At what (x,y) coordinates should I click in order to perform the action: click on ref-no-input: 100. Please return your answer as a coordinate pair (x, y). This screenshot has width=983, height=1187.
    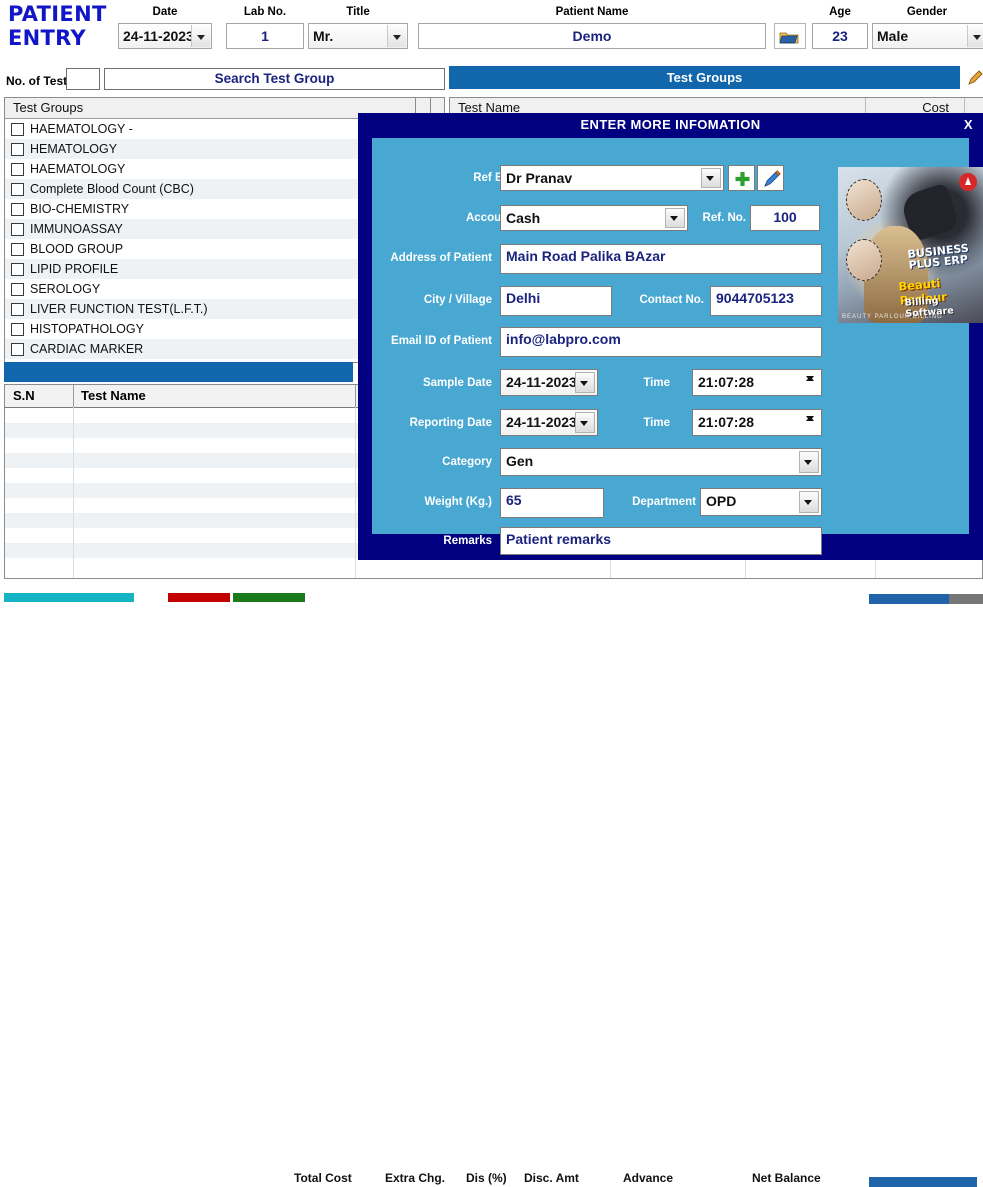
    Looking at the image, I should click on (785, 218).